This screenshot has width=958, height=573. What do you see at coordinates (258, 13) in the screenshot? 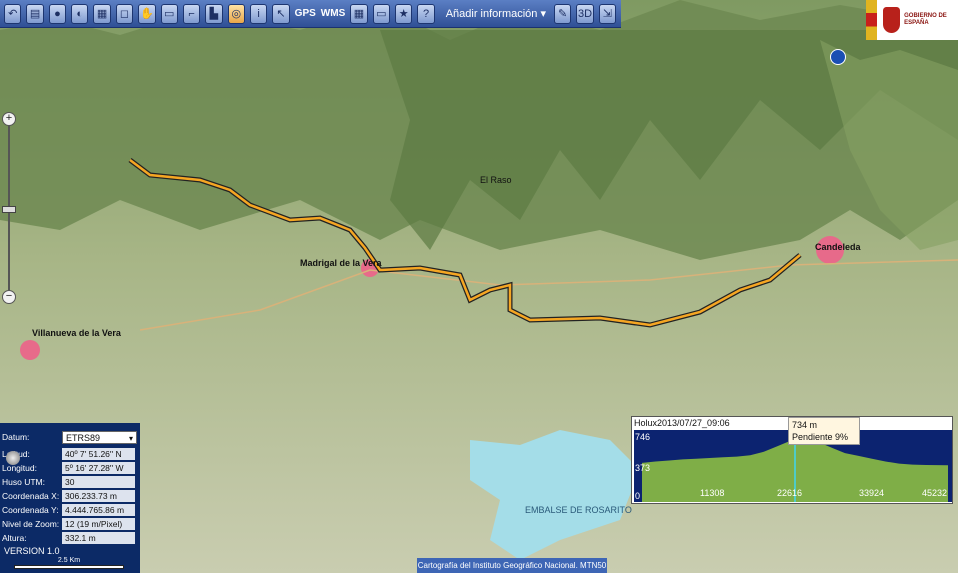
I see `info-icon: i` at bounding box center [258, 13].